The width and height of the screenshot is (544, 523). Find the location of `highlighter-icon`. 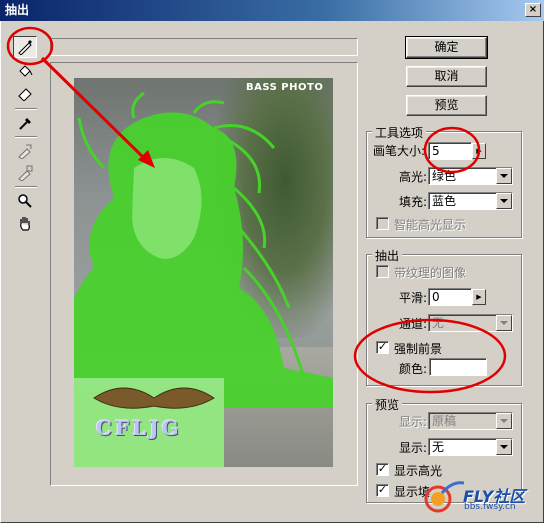

highlighter-icon is located at coordinates (25, 47).